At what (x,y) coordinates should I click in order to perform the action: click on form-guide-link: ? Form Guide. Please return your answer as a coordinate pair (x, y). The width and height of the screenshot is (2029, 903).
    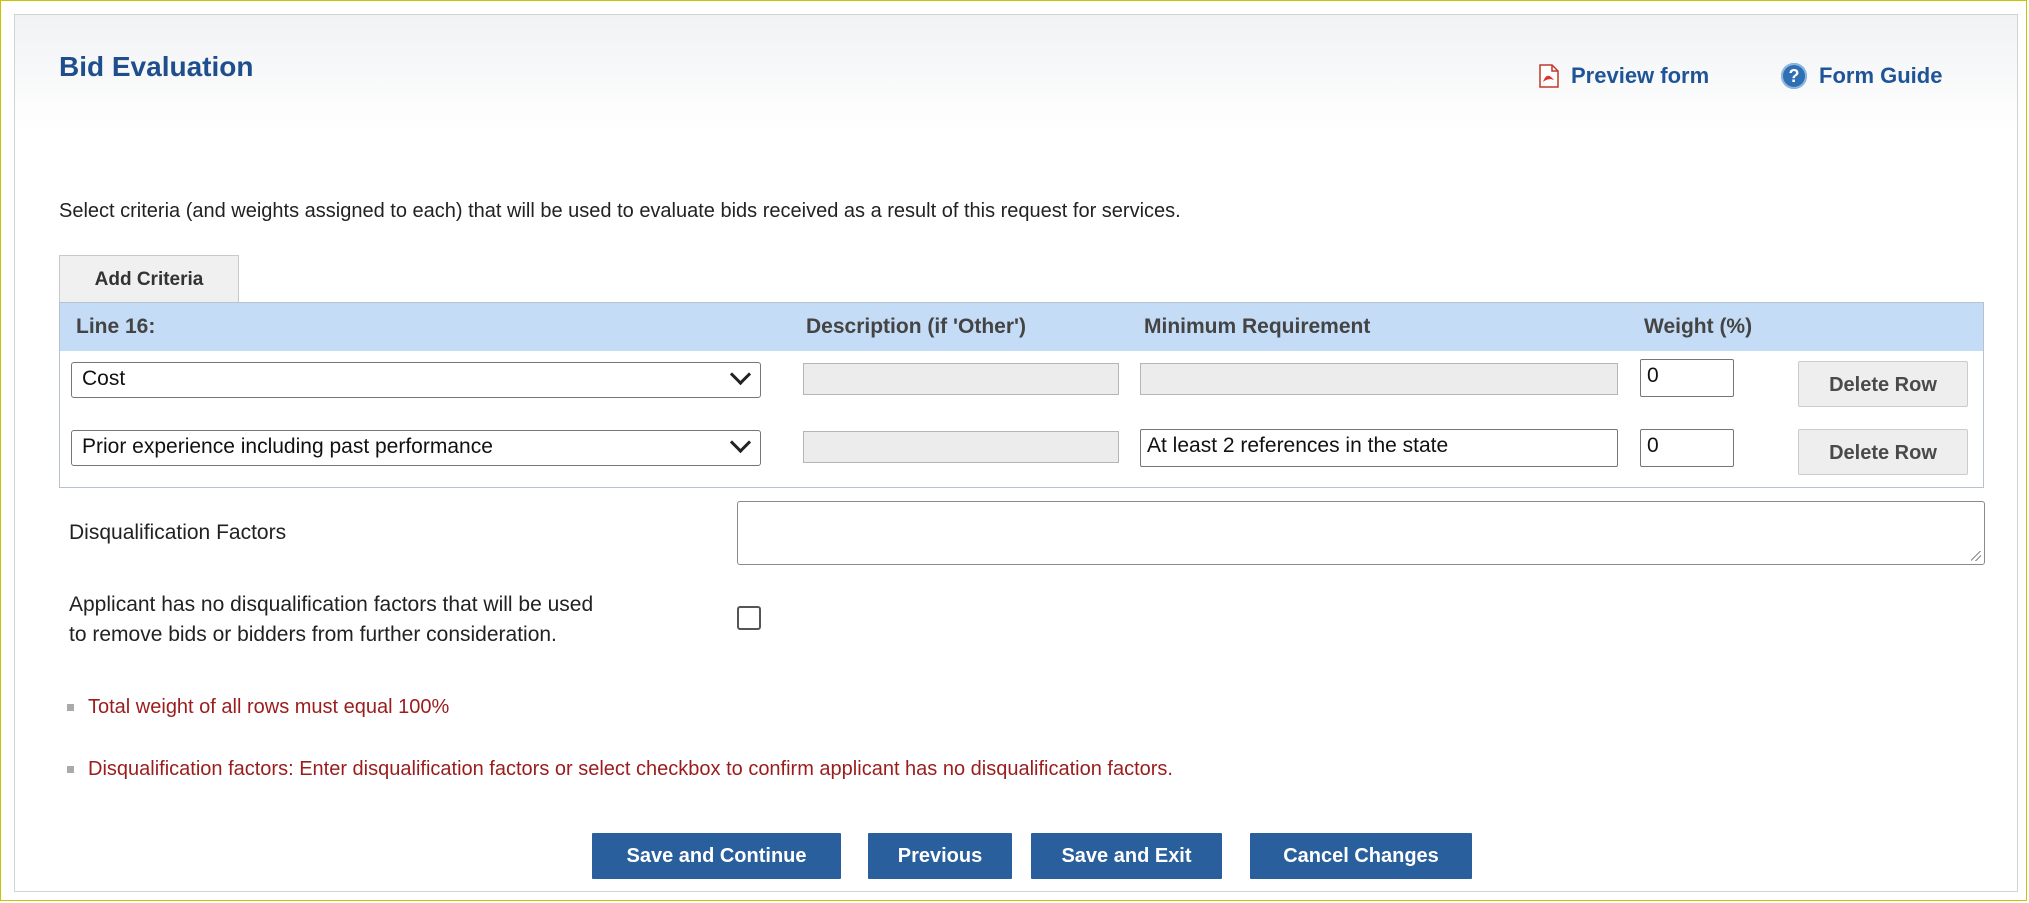
    Looking at the image, I should click on (1861, 76).